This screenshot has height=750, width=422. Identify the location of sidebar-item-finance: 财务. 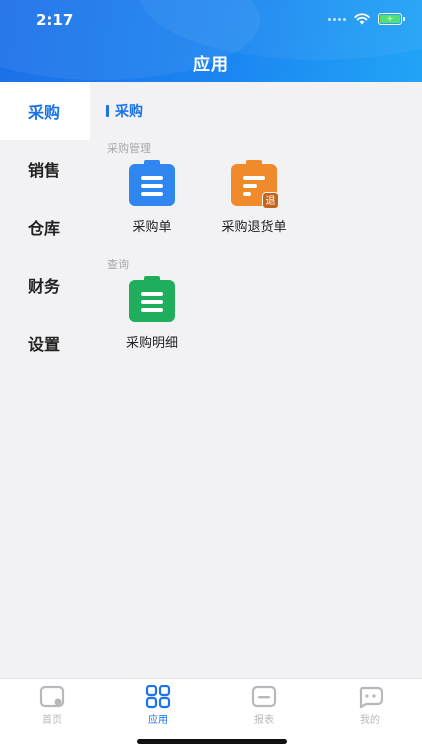
(45, 285).